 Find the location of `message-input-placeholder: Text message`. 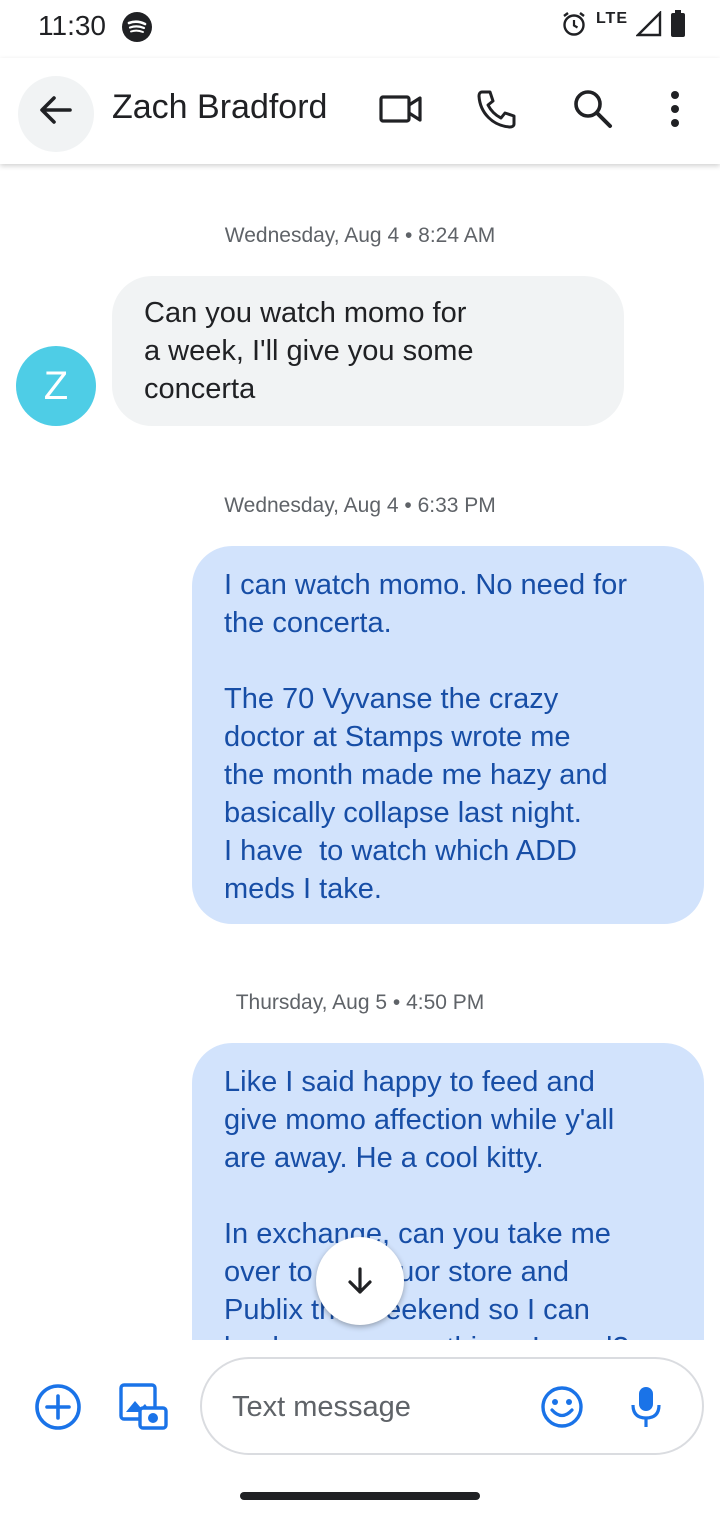

message-input-placeholder: Text message is located at coordinates (321, 1407).